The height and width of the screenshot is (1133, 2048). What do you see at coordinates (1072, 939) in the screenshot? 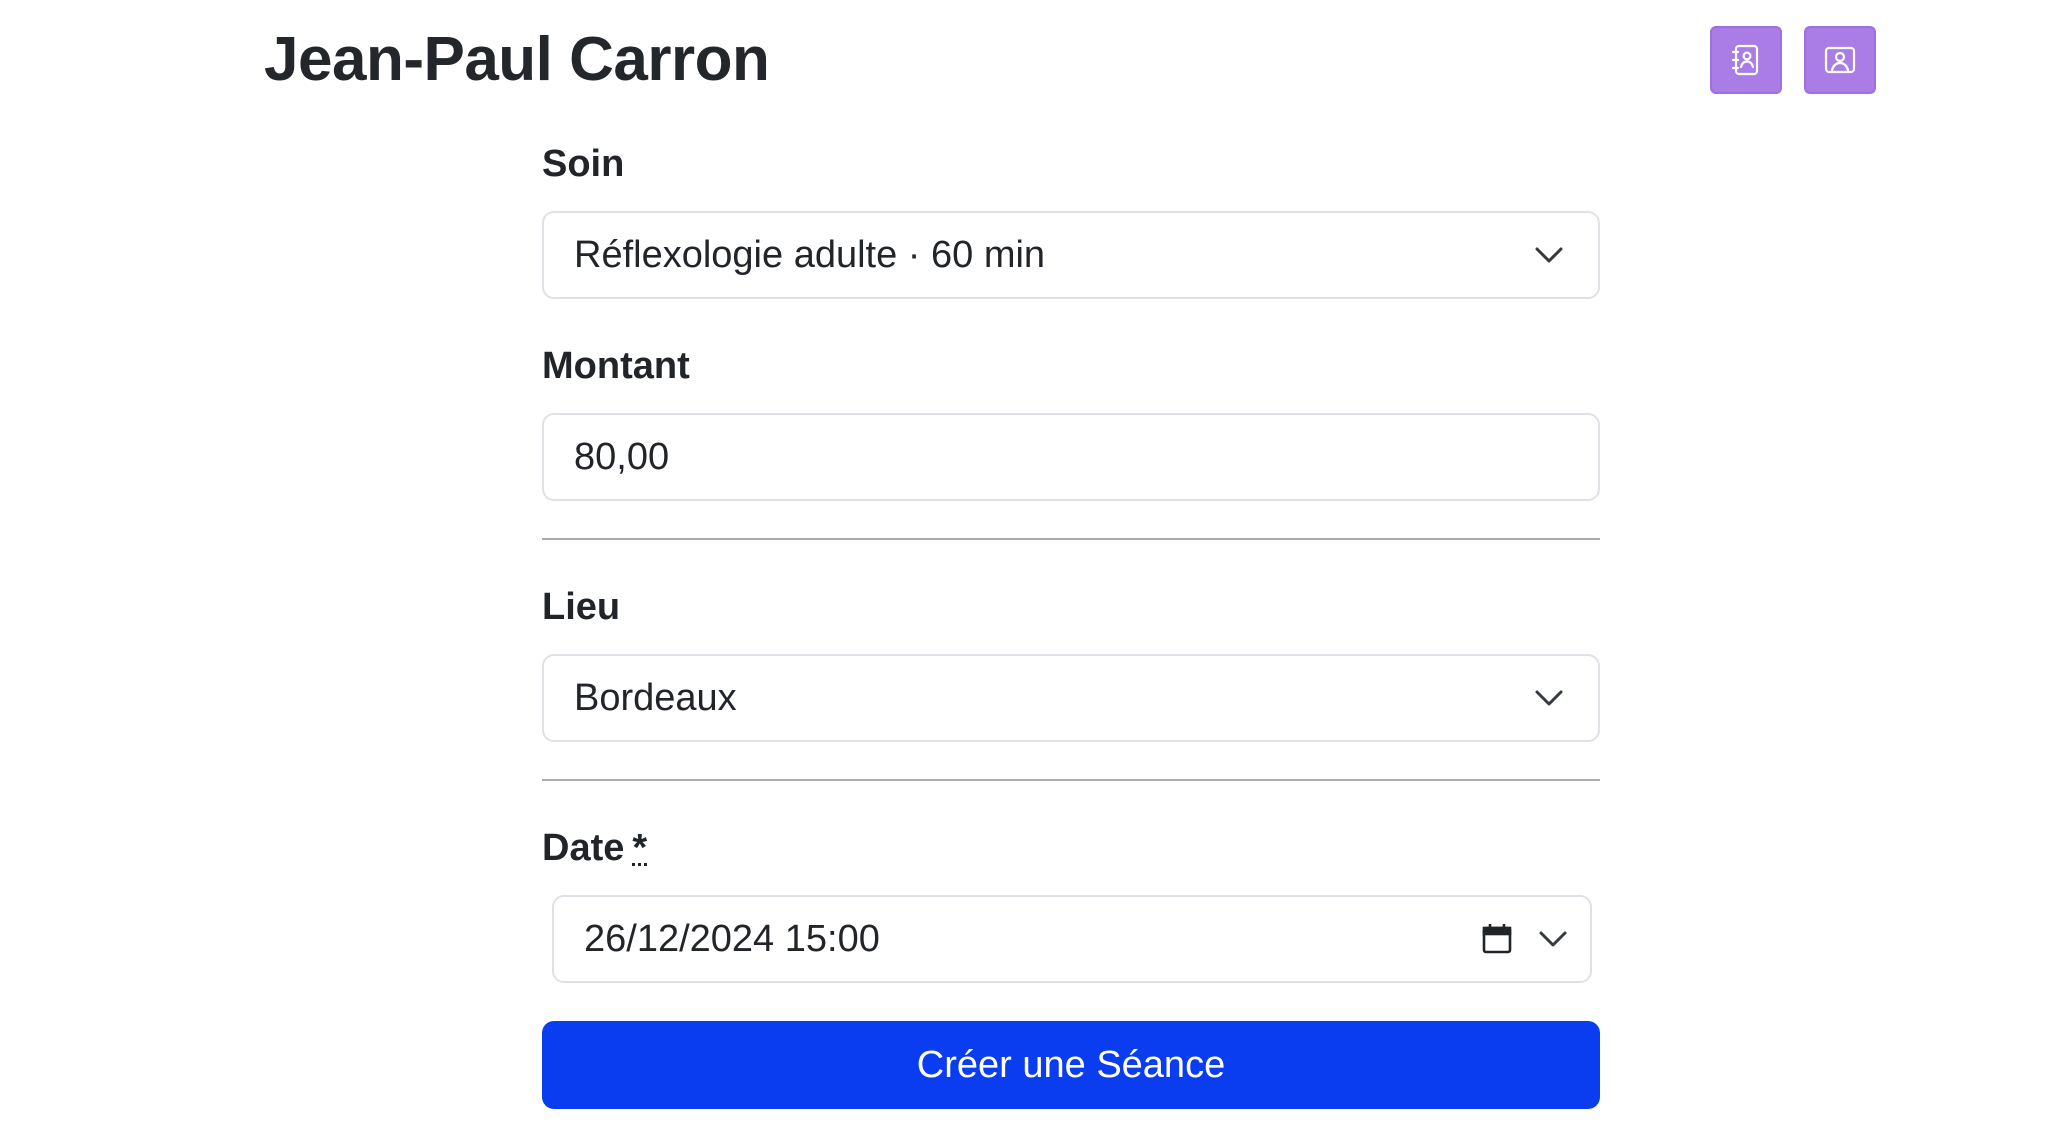
I see `date-time-input: 26/12/2024 15:00` at bounding box center [1072, 939].